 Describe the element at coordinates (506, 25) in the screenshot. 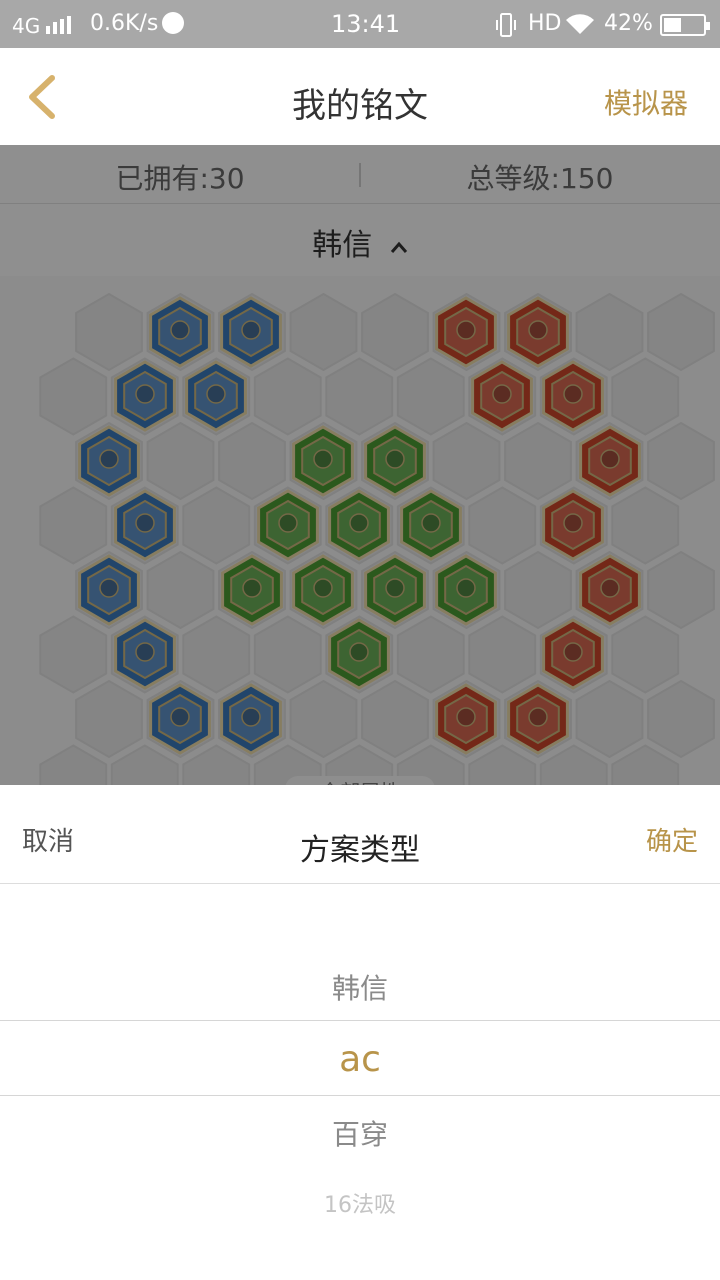

I see `vibrate-icon` at that location.